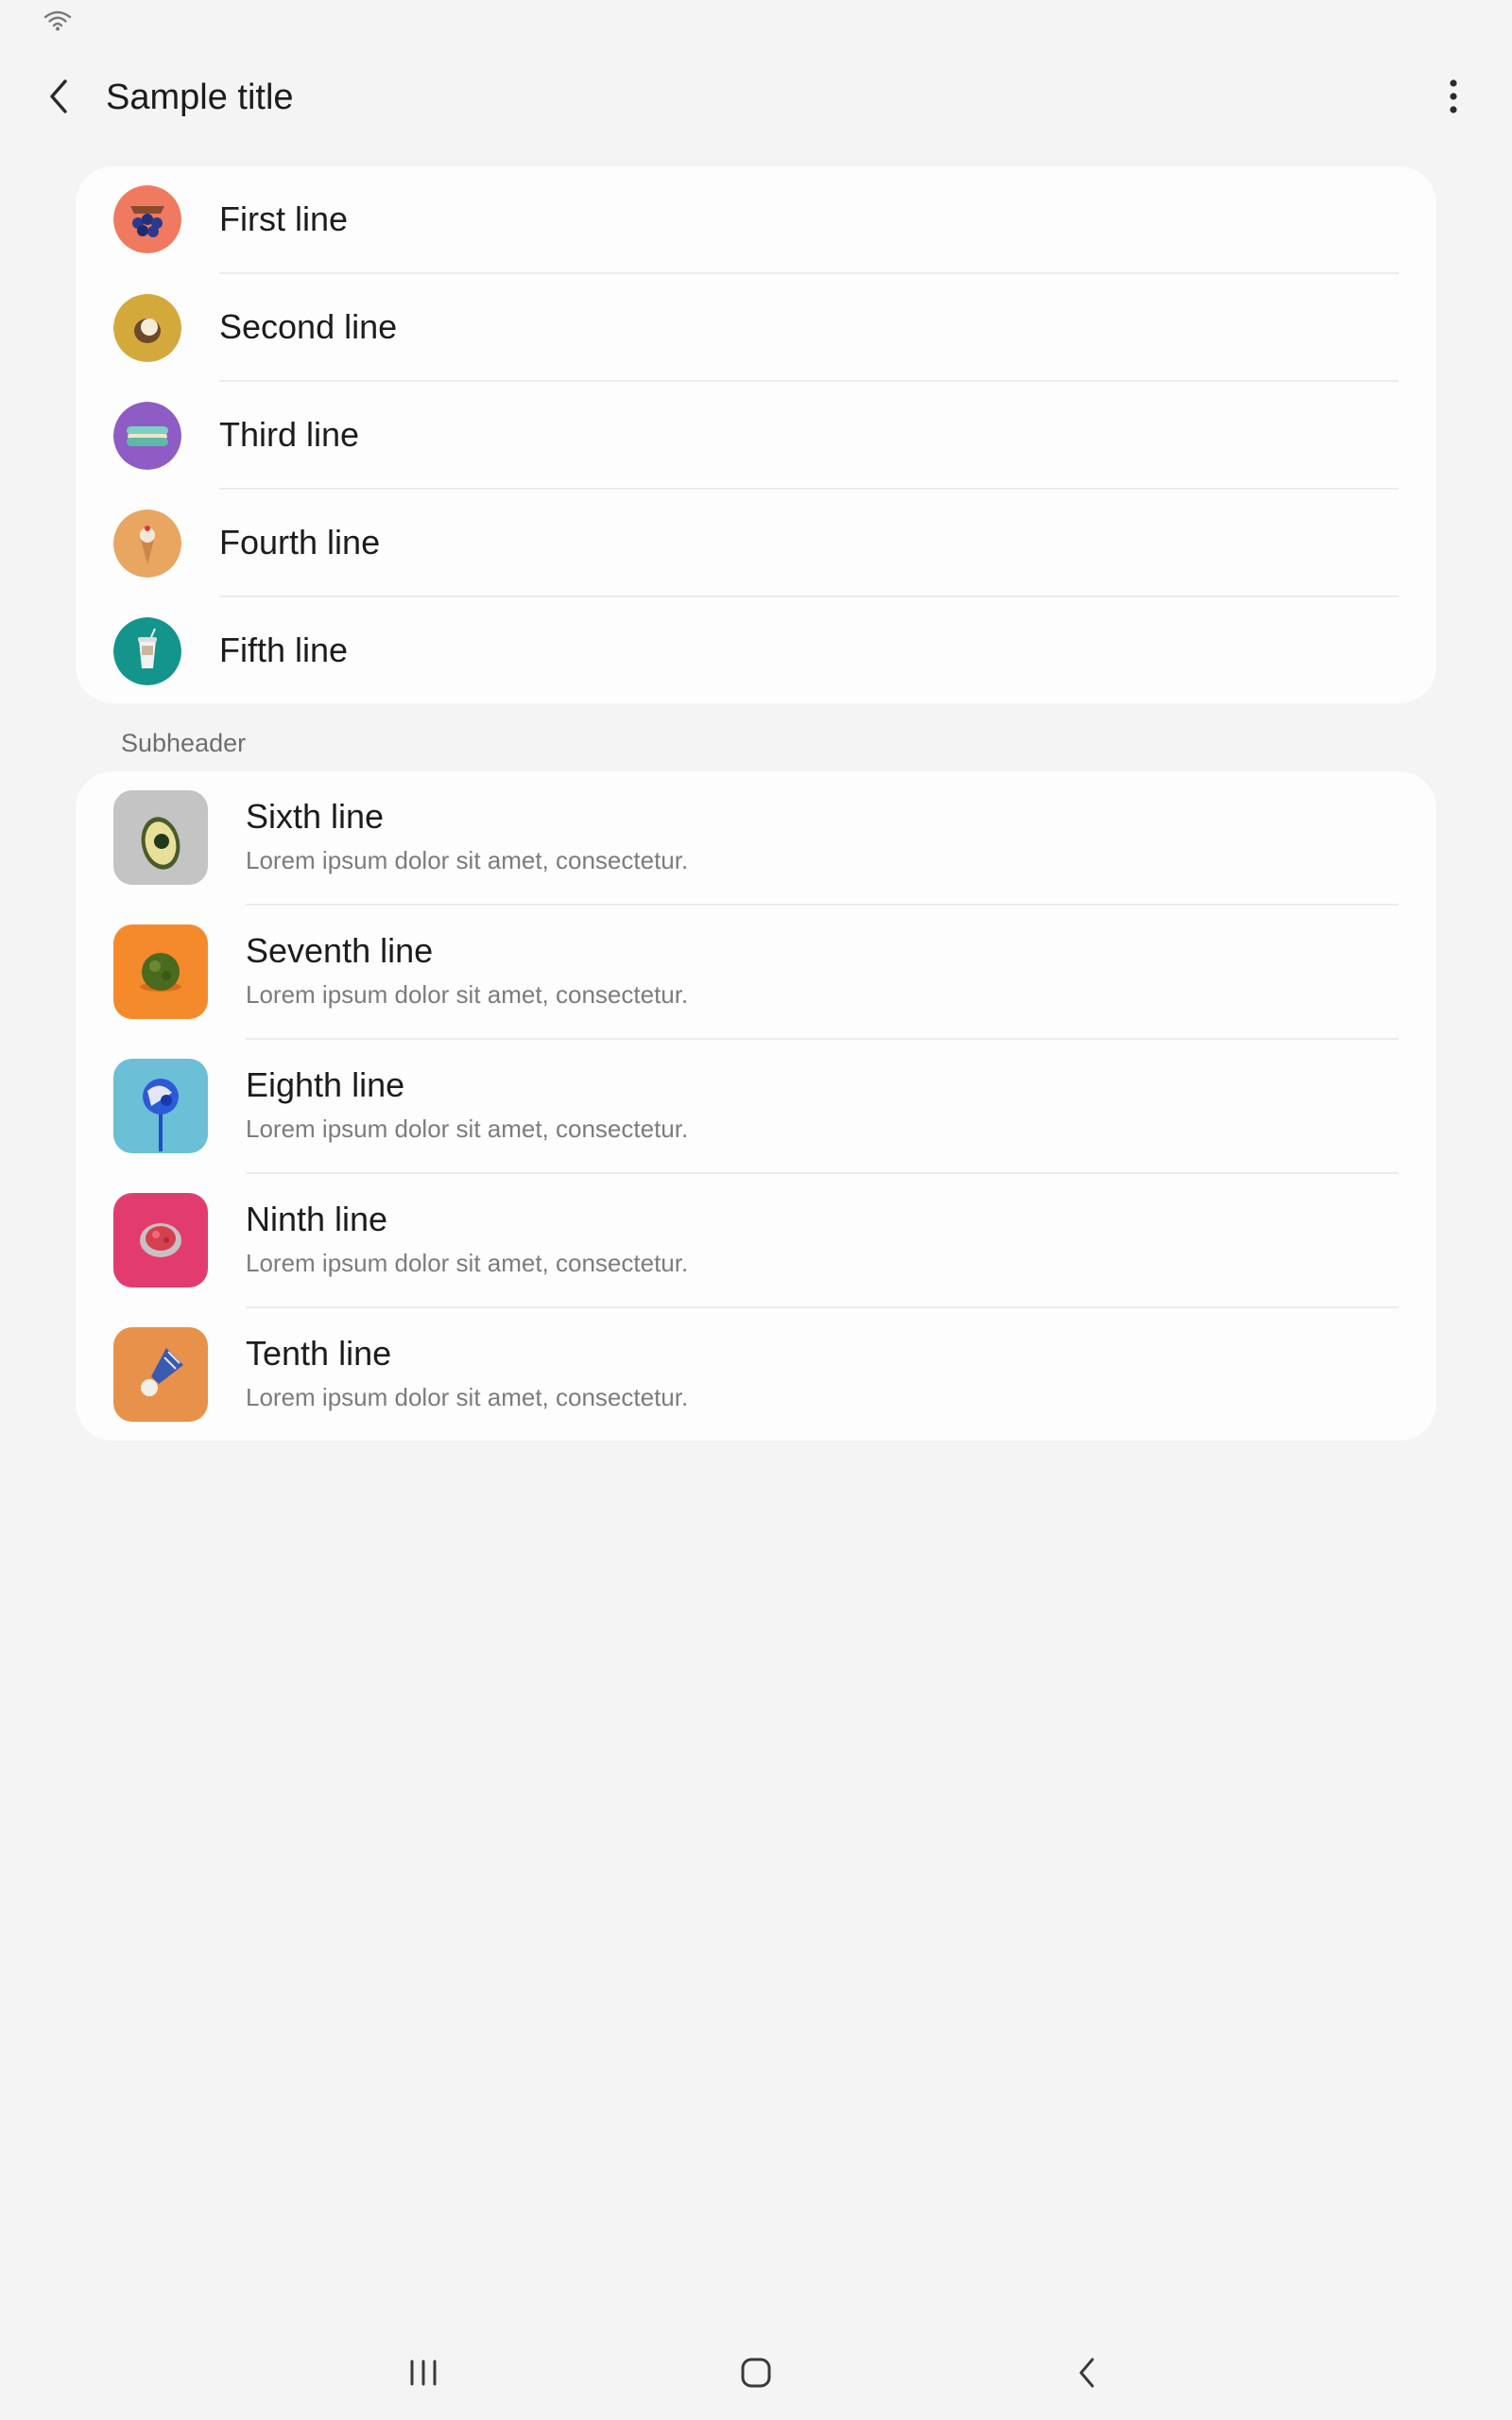 The image size is (1512, 2420). Describe the element at coordinates (57, 20) in the screenshot. I see `wifi-icon` at that location.